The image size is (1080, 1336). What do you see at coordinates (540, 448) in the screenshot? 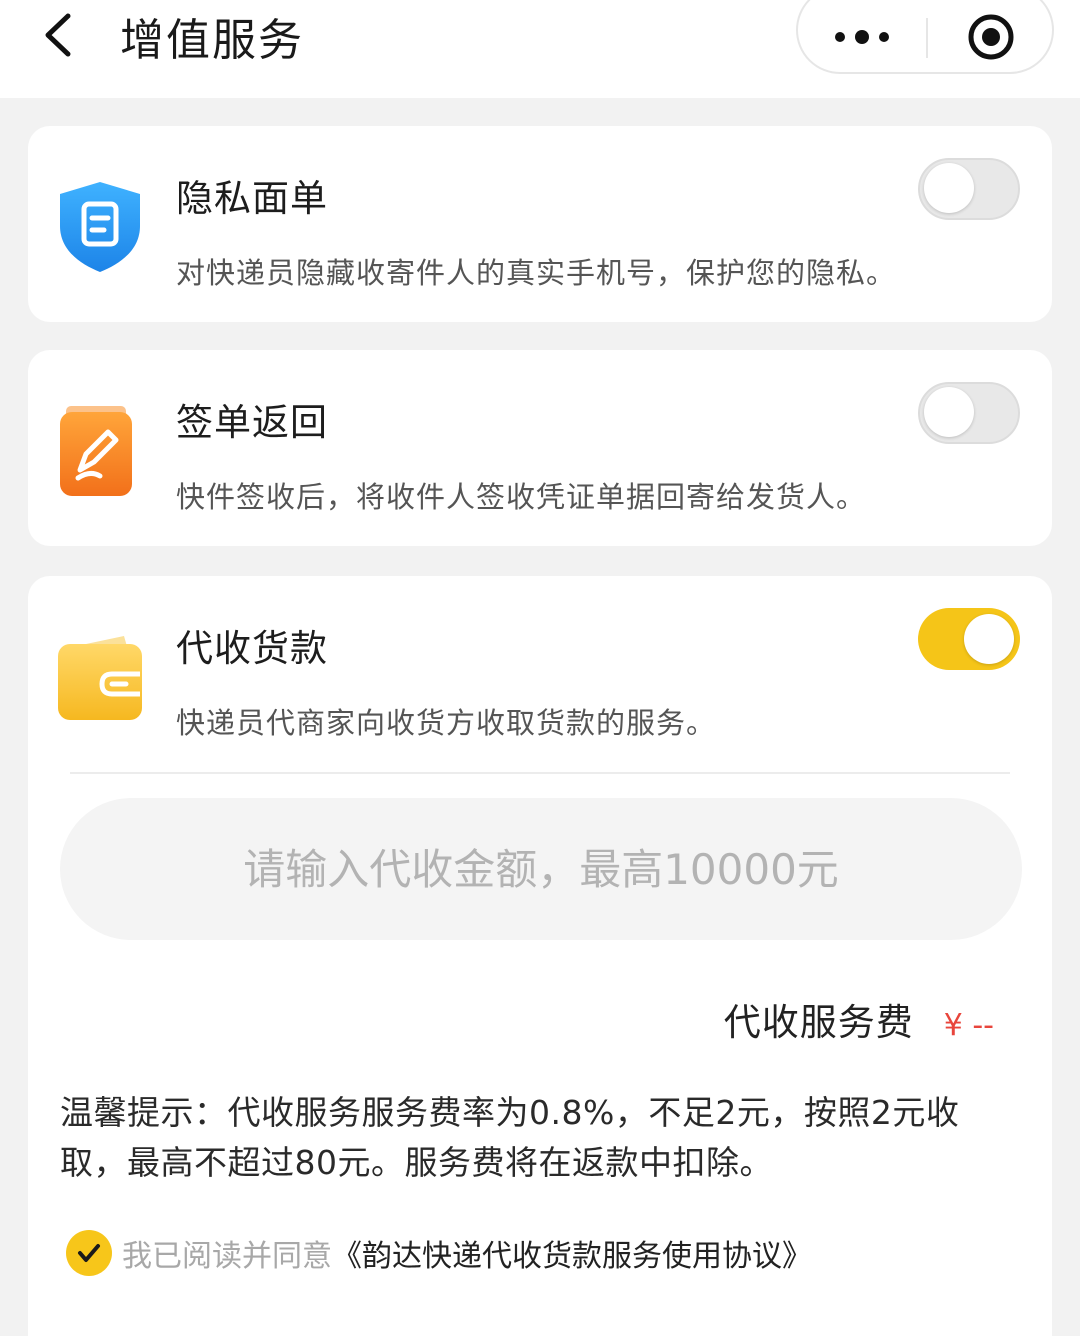
I see `service-card-receipt-return: 签单返回 快件签收后，将收件人签收凭证单据回寄给发货人。` at bounding box center [540, 448].